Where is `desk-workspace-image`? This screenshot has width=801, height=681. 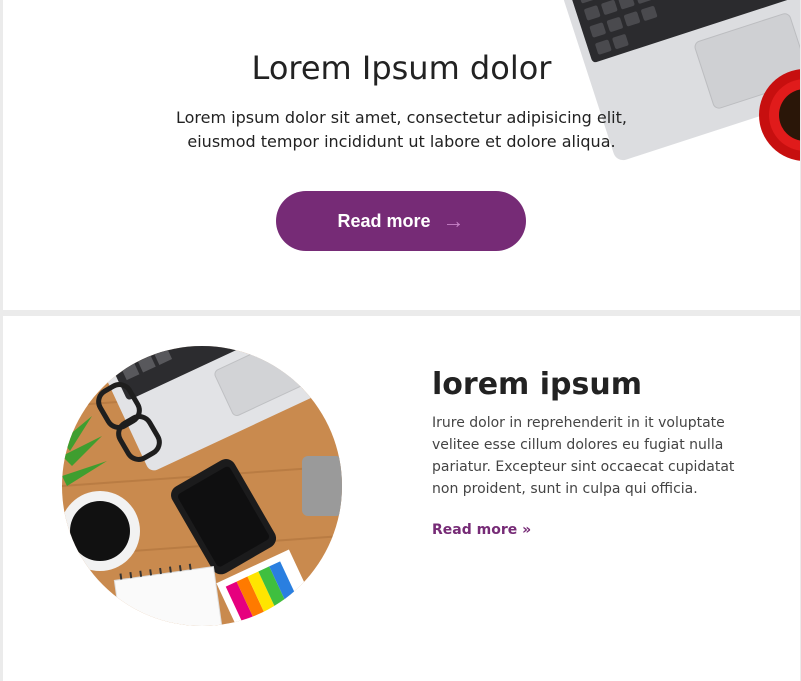 desk-workspace-image is located at coordinates (202, 486).